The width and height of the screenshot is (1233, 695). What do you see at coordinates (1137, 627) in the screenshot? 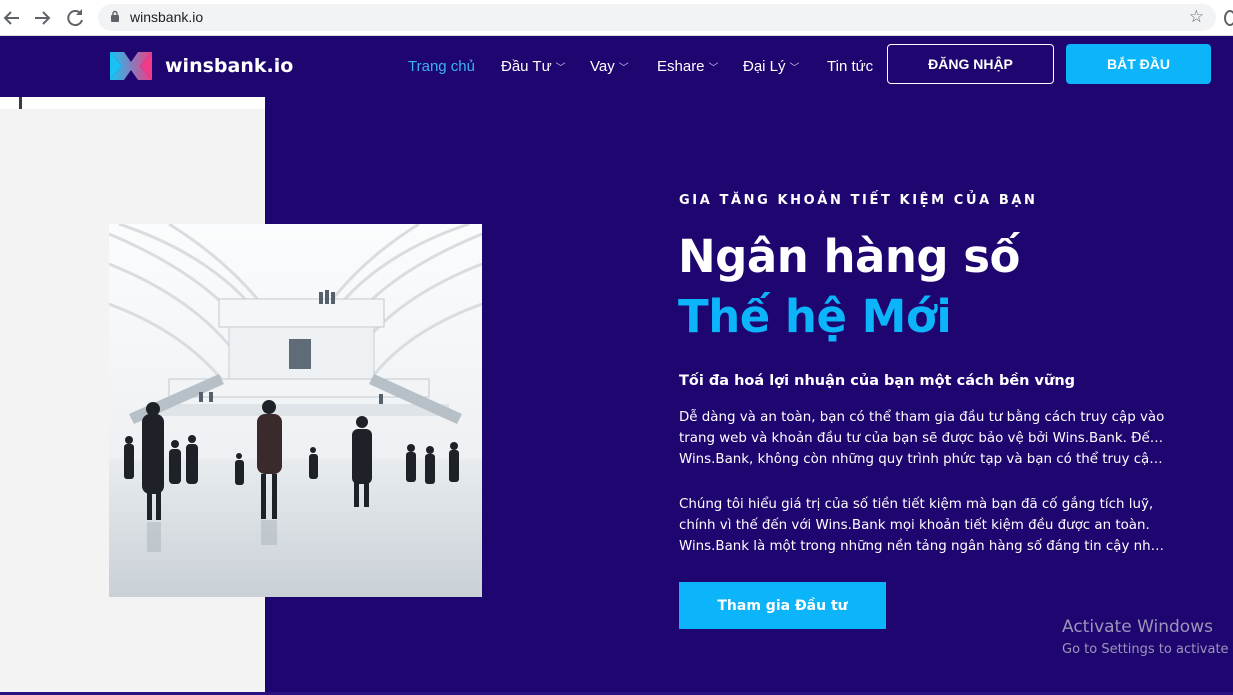
I see `activate-windows-title: Activate Windows` at bounding box center [1137, 627].